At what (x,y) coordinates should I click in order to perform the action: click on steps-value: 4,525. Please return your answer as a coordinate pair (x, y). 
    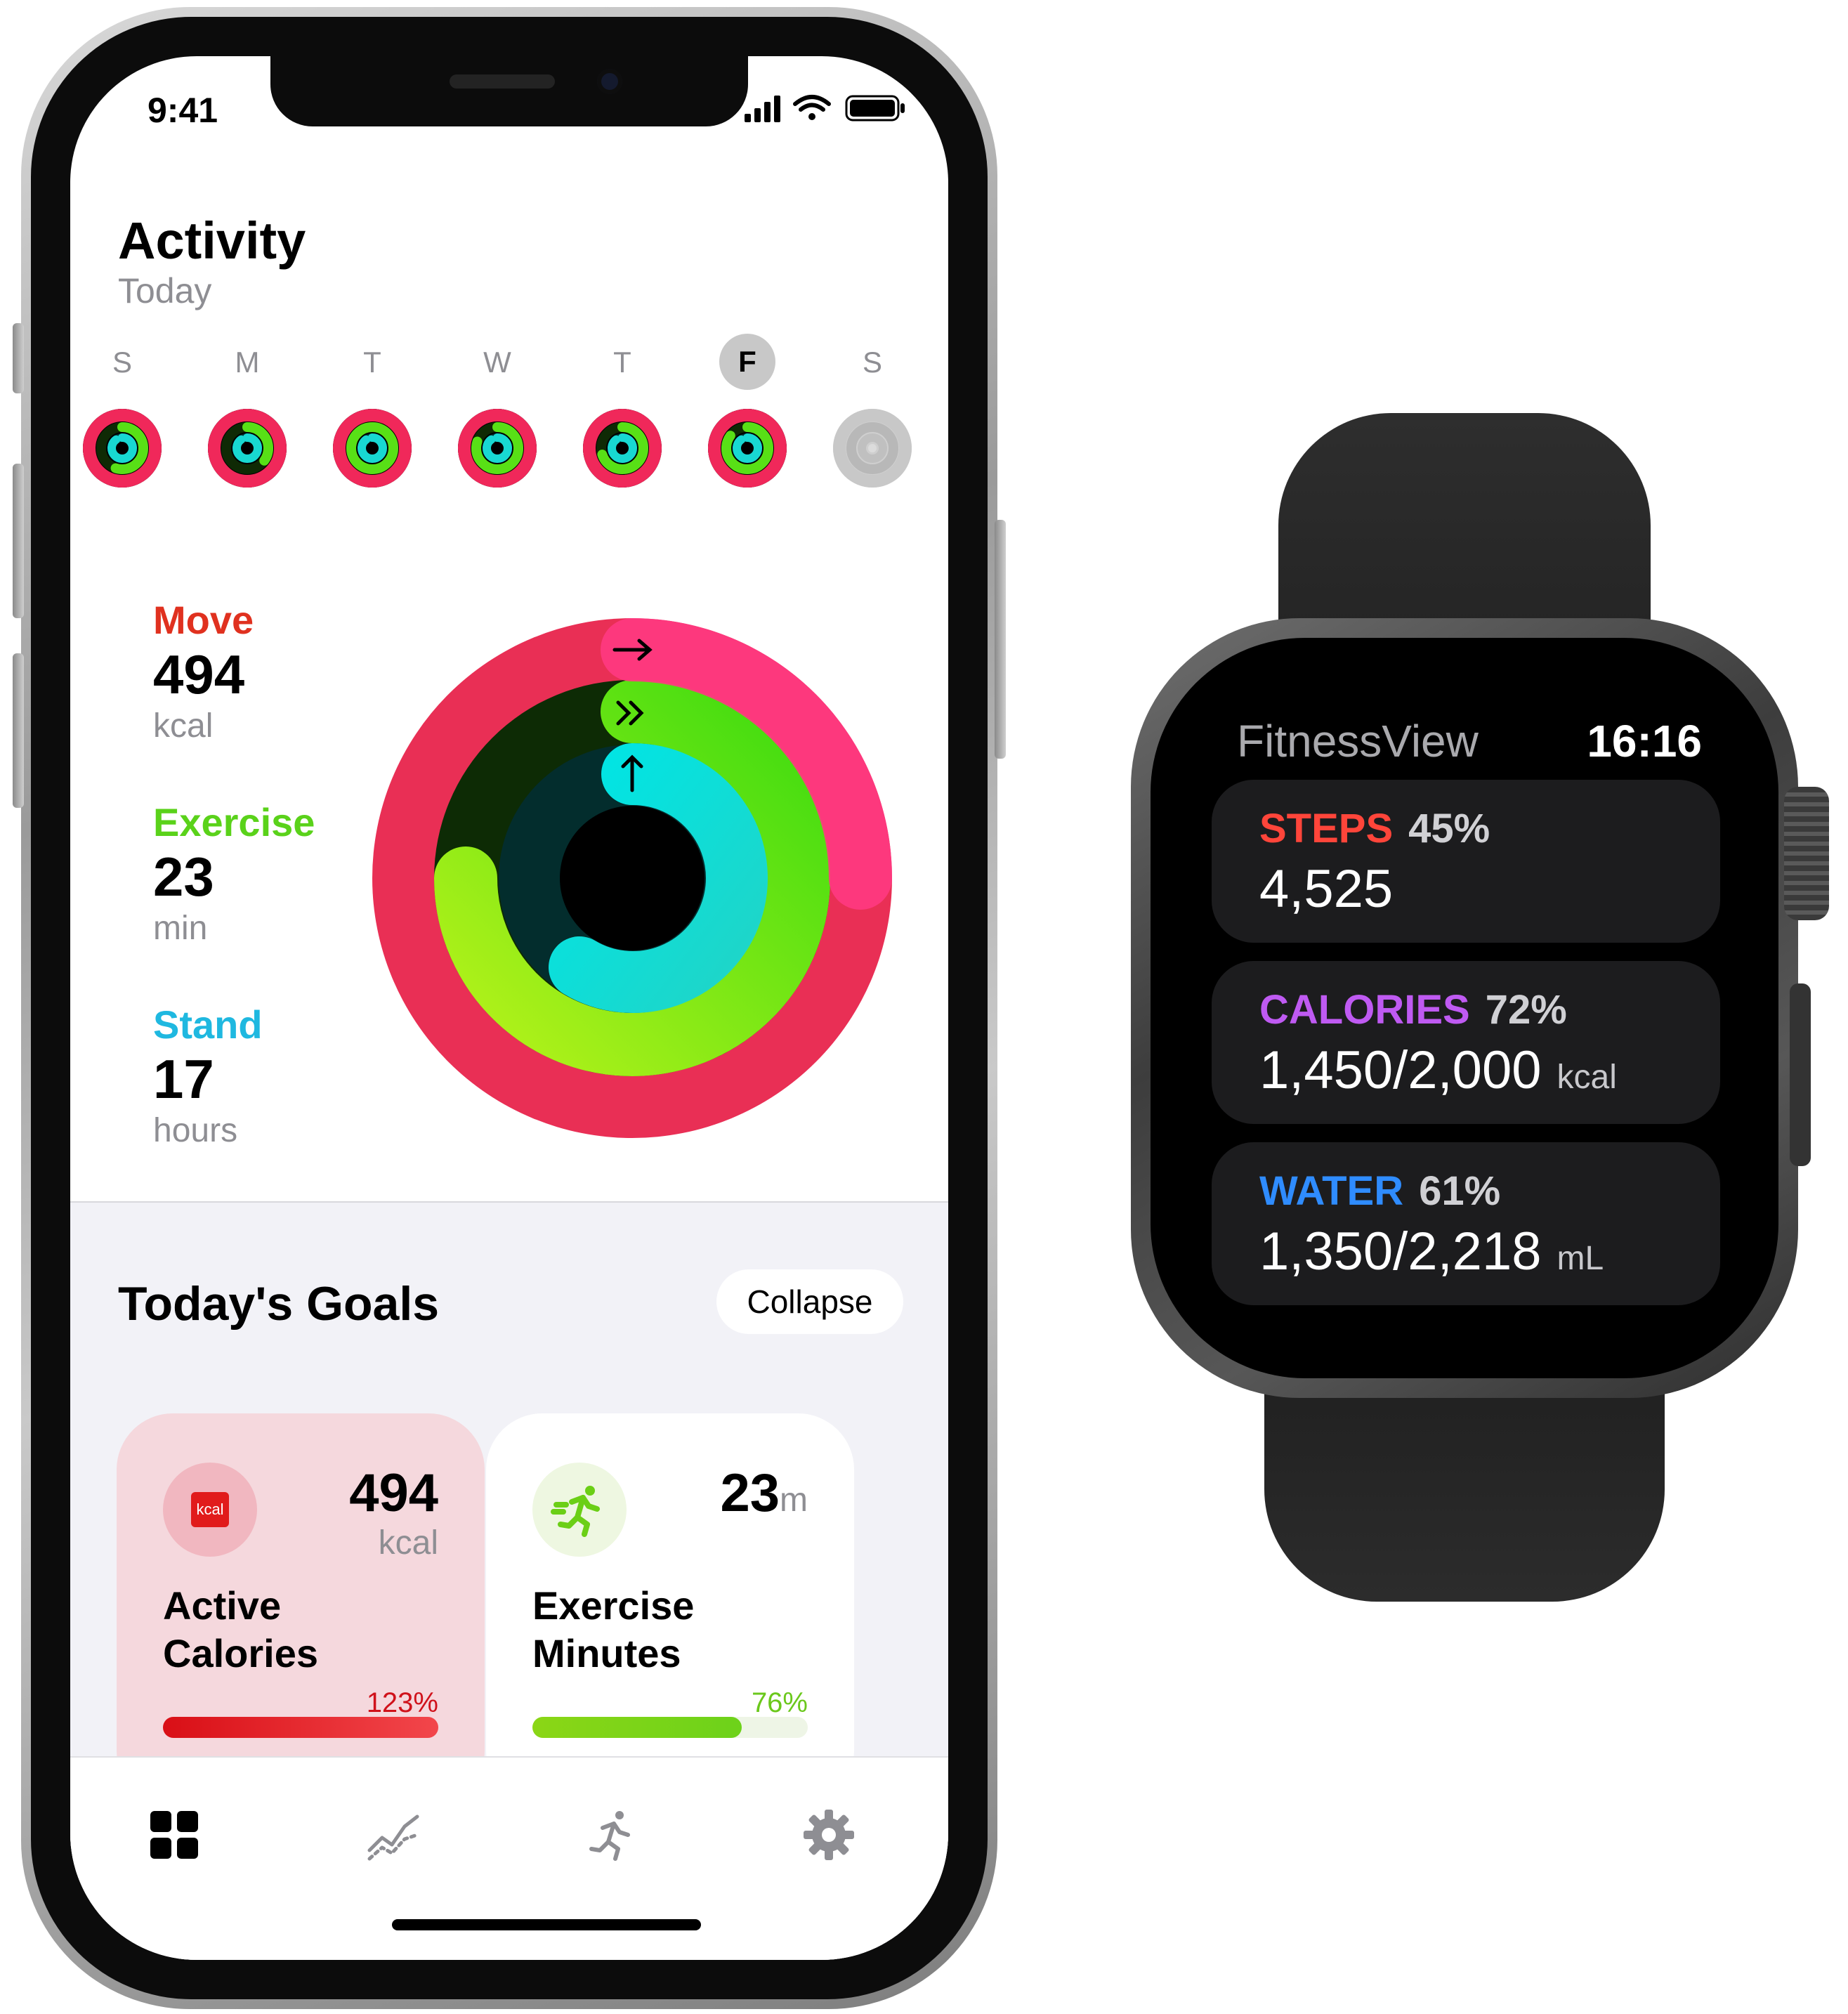
    Looking at the image, I should click on (1326, 889).